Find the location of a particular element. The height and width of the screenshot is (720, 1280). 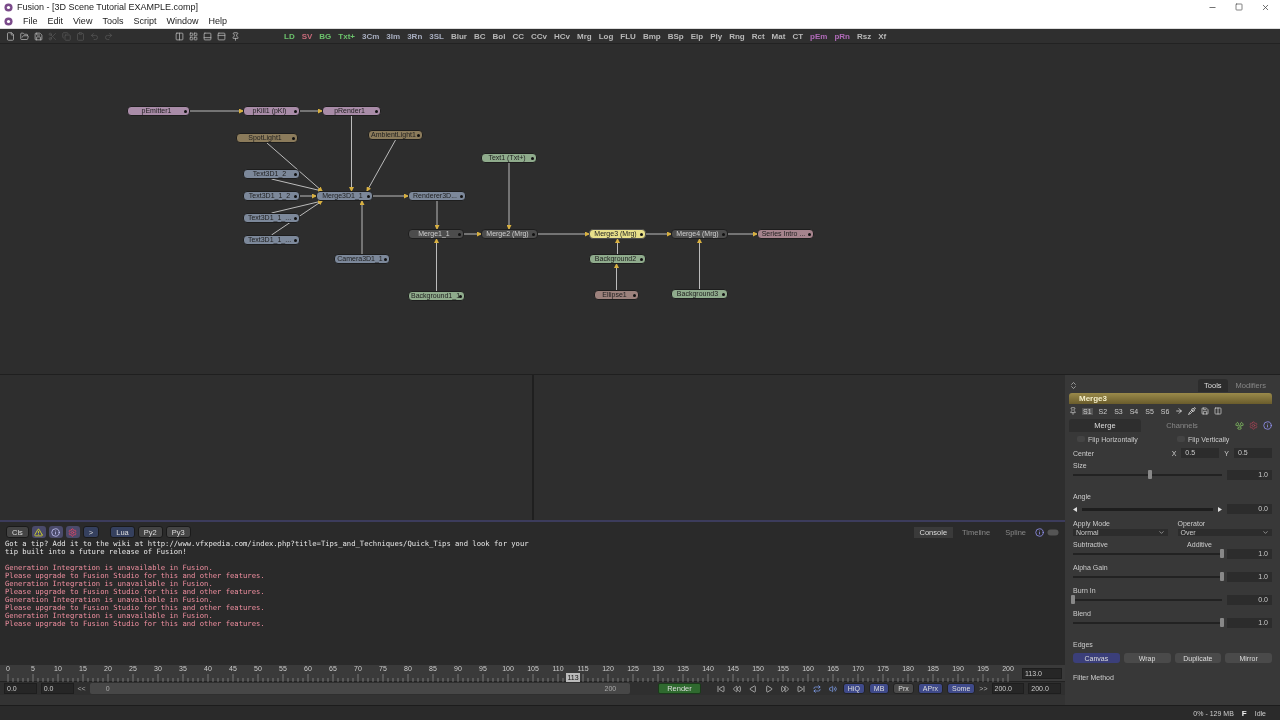

tool-button: pEm is located at coordinates (819, 36).